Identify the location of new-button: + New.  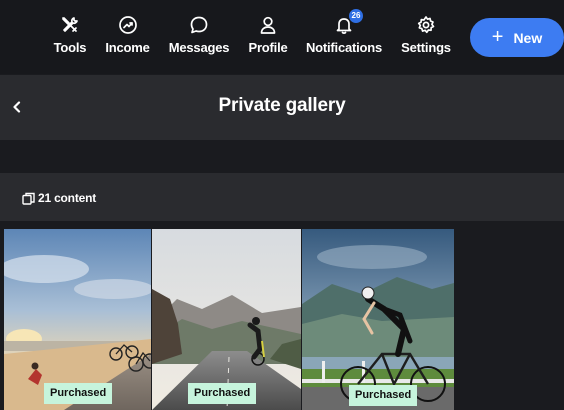
(517, 37).